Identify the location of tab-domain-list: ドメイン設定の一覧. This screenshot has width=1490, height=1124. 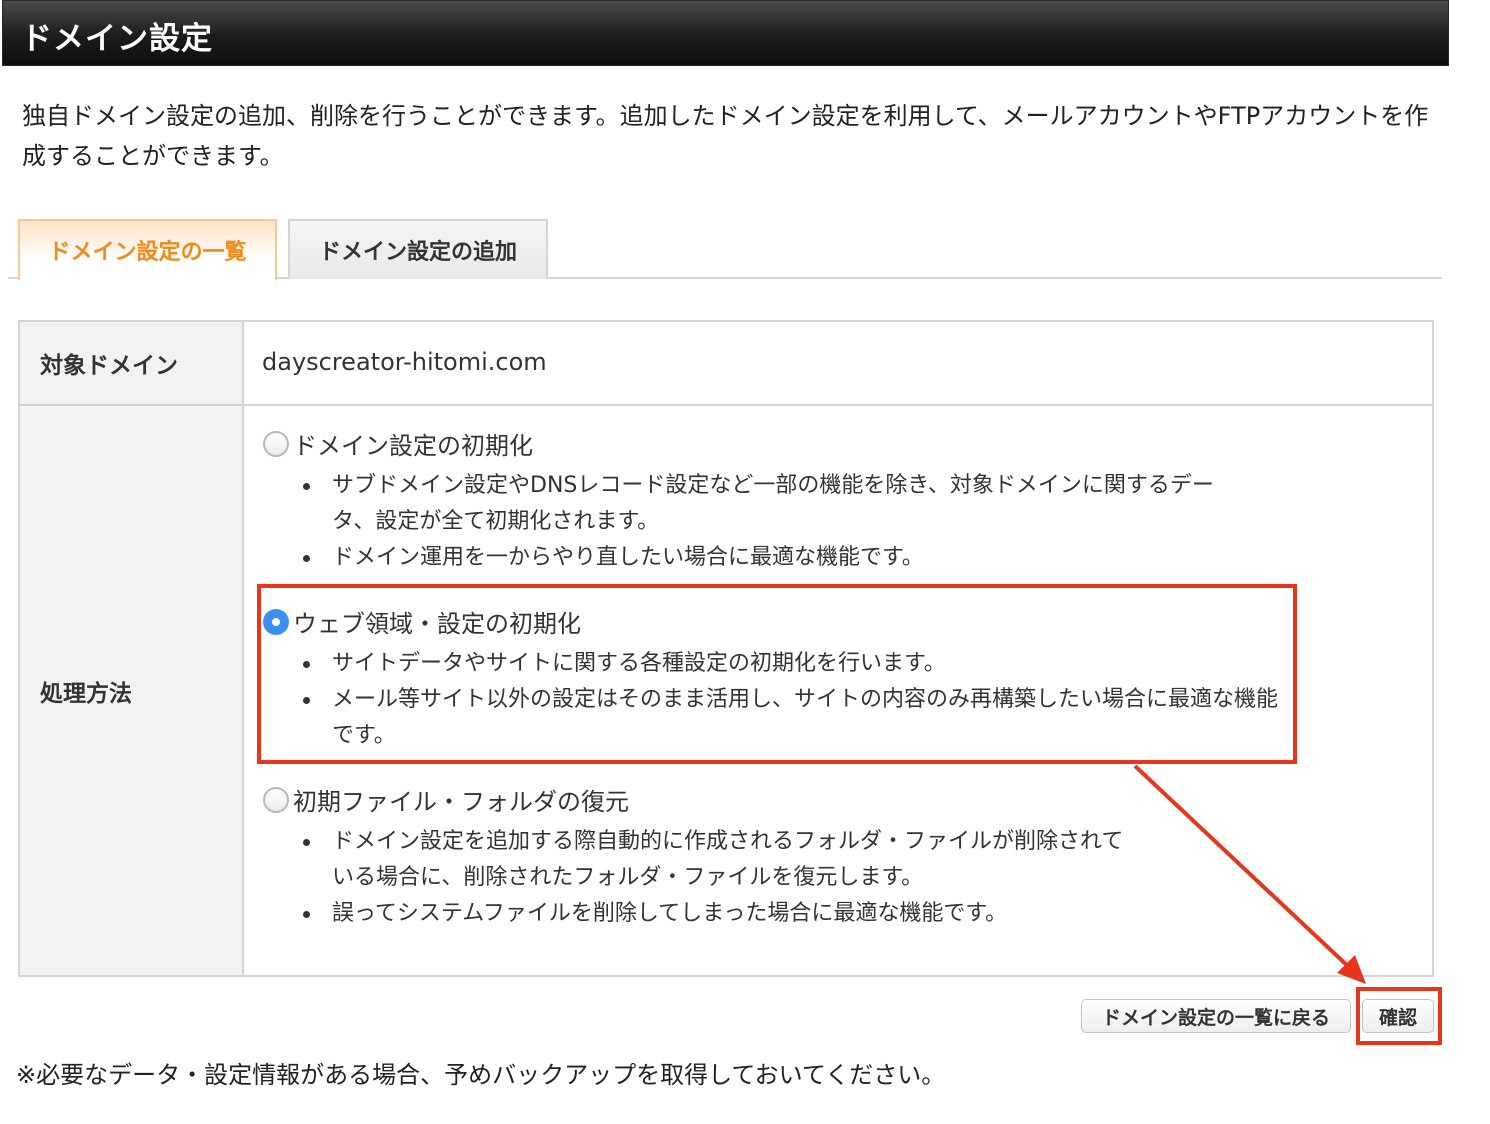
(147, 250).